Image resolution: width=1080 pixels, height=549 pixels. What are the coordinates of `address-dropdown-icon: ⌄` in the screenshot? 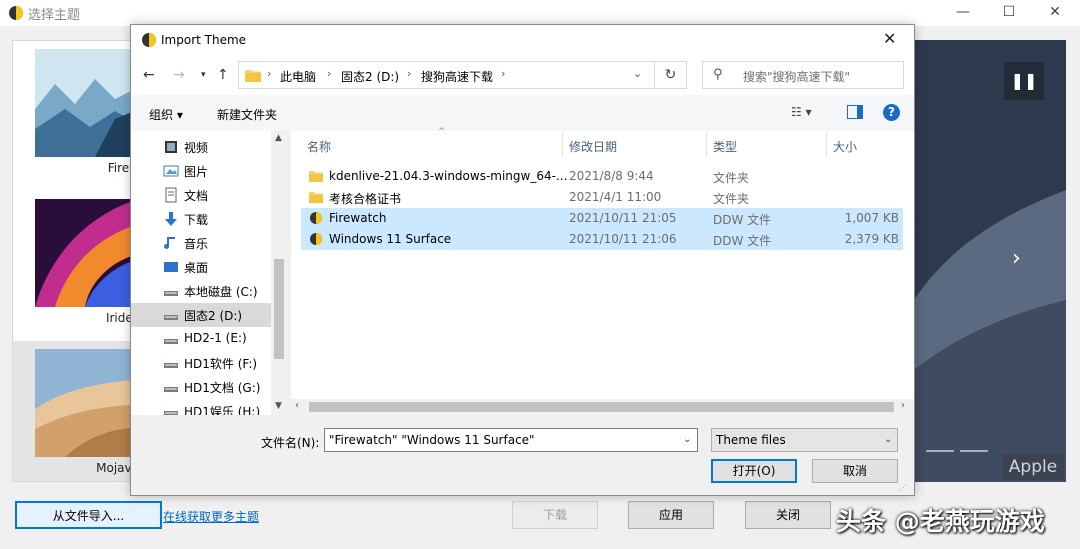 It's located at (637, 73).